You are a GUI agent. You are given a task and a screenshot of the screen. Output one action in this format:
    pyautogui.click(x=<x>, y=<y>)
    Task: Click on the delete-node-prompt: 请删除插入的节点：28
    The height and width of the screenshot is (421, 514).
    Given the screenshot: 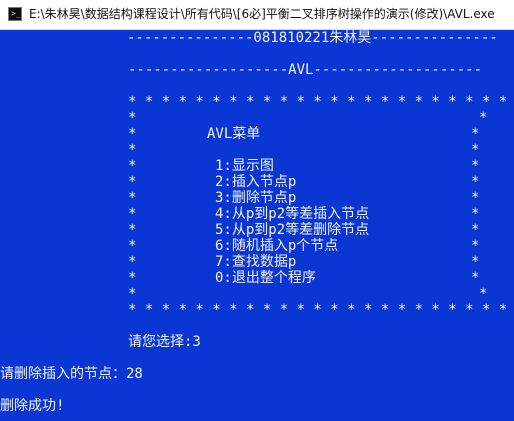 What is the action you would take?
    pyautogui.click(x=71, y=374)
    